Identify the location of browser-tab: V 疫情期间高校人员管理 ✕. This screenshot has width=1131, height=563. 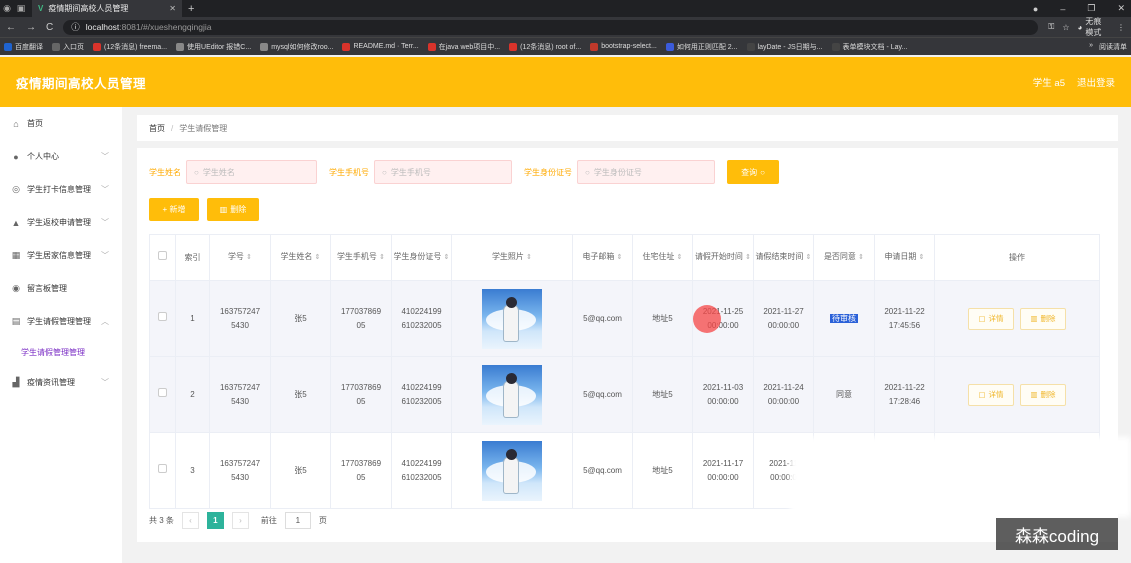
(107, 8).